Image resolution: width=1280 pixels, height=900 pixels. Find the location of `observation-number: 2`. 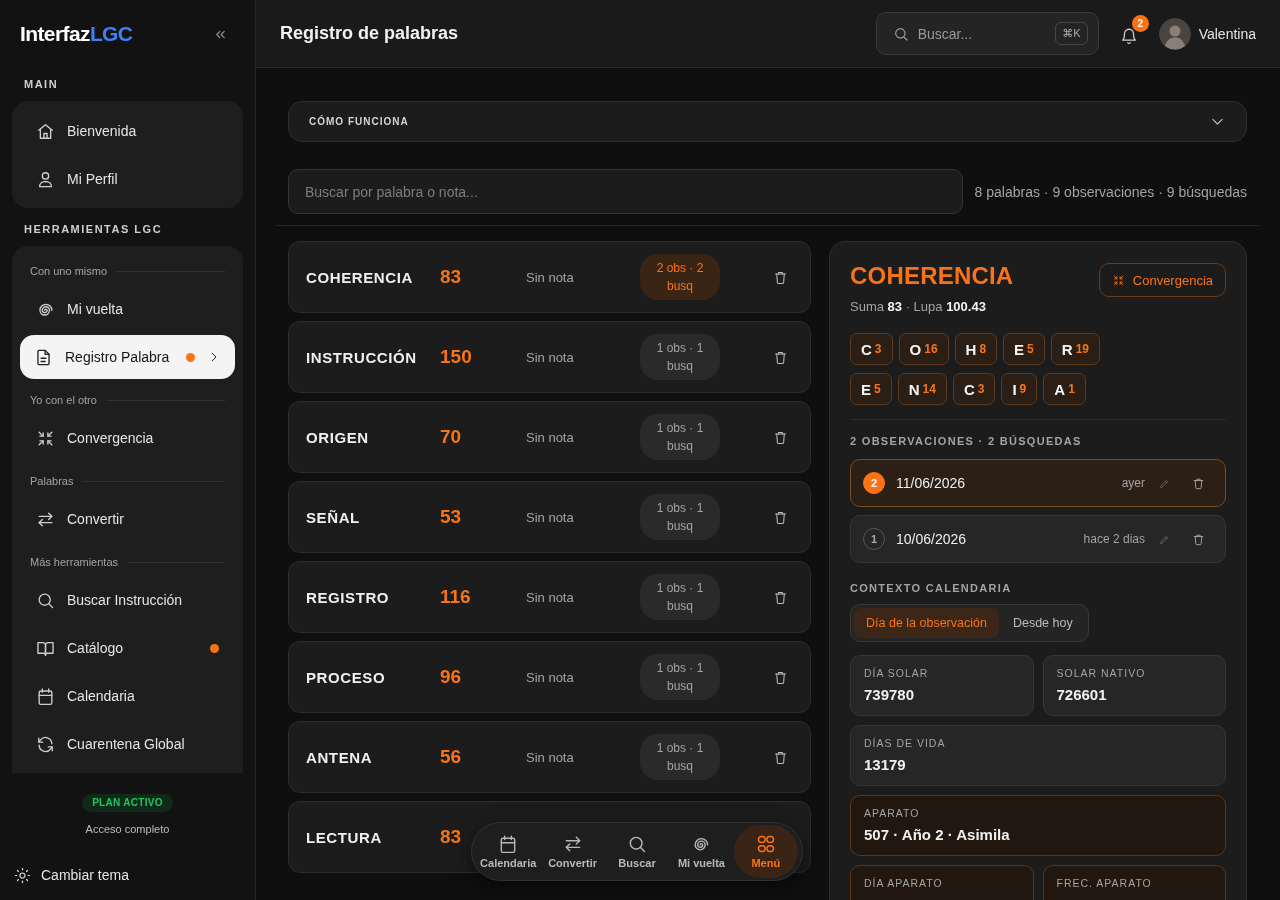

observation-number: 2 is located at coordinates (874, 483).